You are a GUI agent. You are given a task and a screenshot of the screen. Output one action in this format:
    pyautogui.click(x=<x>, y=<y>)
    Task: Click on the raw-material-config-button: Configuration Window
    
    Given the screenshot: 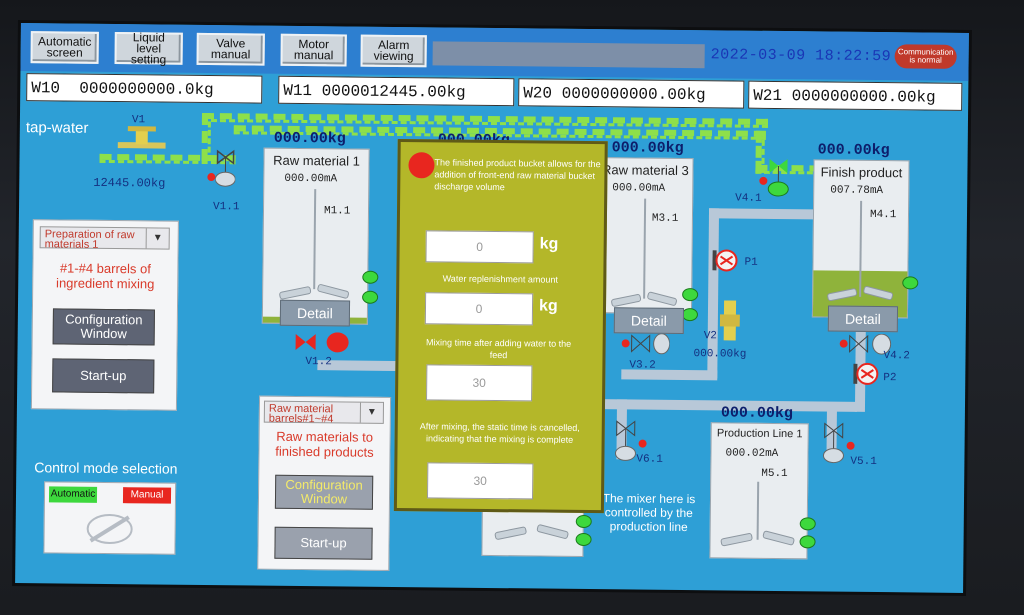 What is the action you would take?
    pyautogui.click(x=324, y=492)
    